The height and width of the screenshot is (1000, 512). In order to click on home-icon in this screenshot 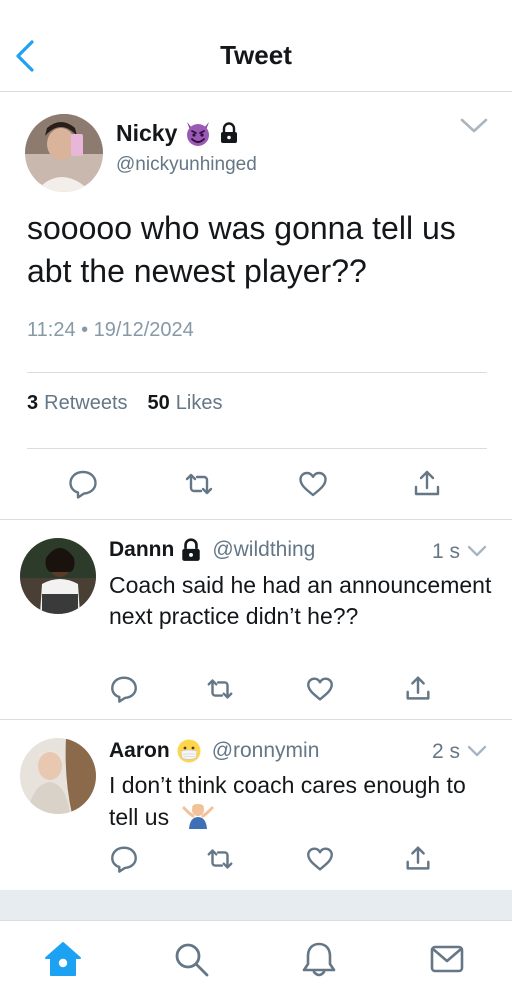, I will do `click(63, 959)`.